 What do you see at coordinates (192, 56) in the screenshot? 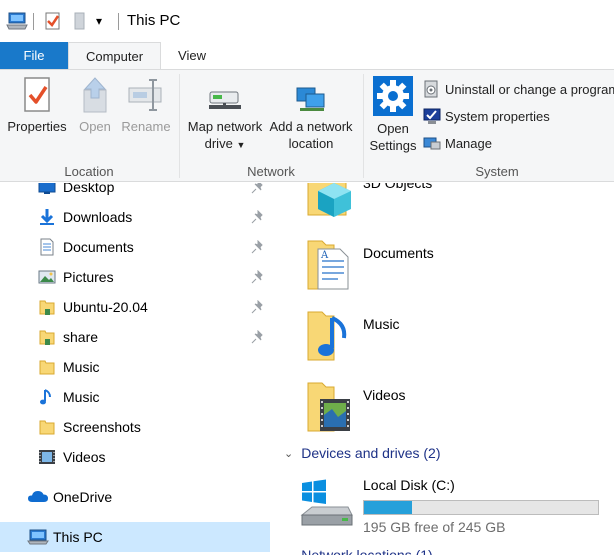
I see `tab-view: View` at bounding box center [192, 56].